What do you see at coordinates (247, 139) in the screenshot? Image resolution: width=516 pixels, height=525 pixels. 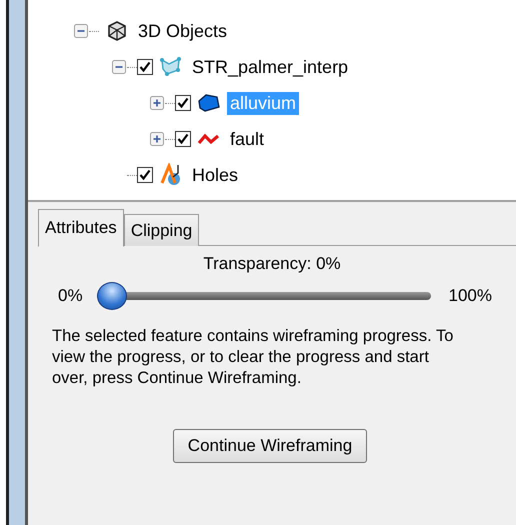 I see `tree-item: fault` at bounding box center [247, 139].